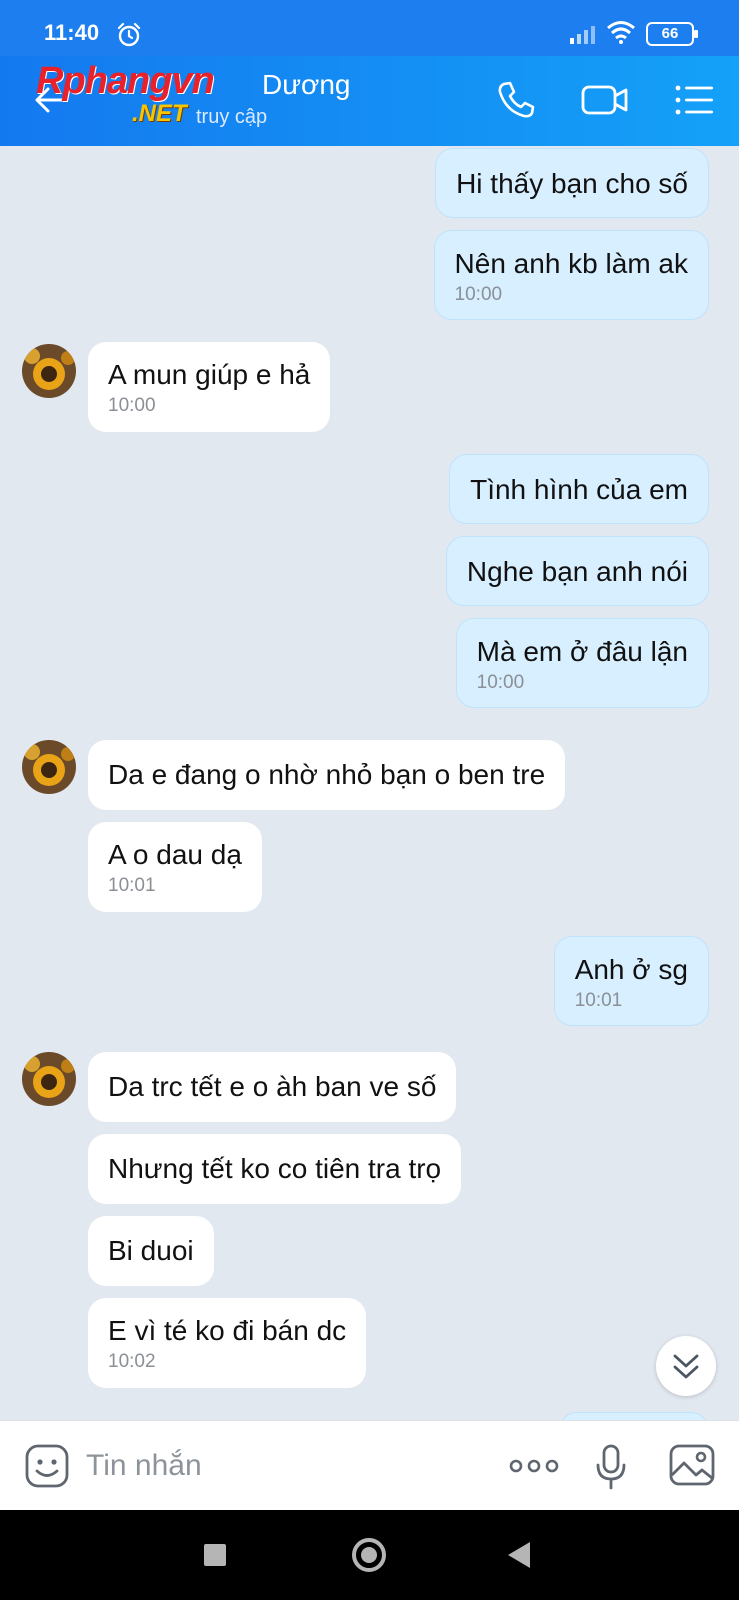 Image resolution: width=739 pixels, height=1600 pixels. I want to click on message-time: 10:02, so click(132, 1361).